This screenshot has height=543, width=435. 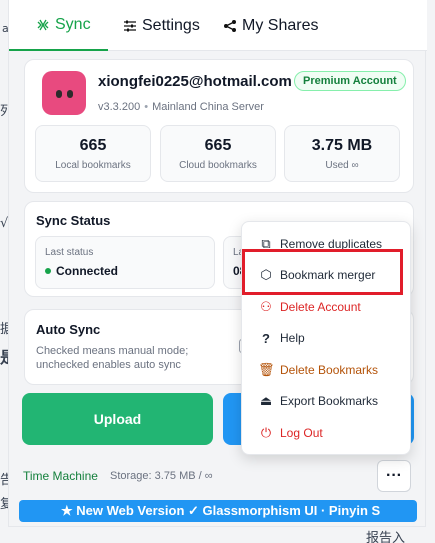 I want to click on question-icon: ?, so click(x=266, y=338).